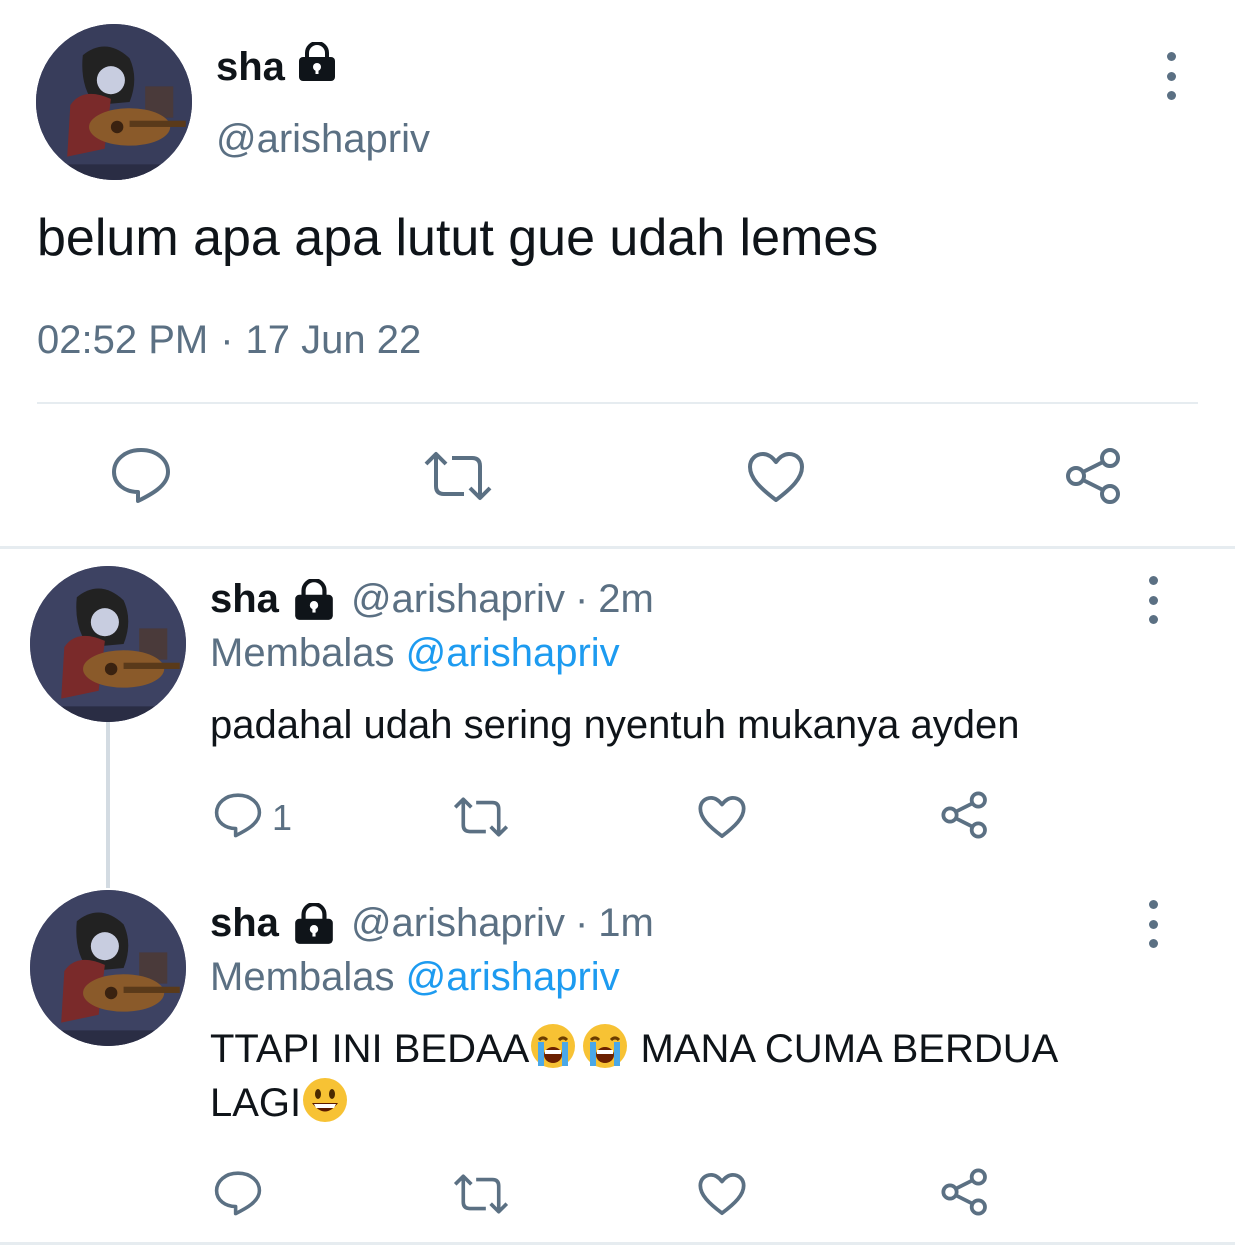 Image resolution: width=1235 pixels, height=1245 pixels. Describe the element at coordinates (123, 340) in the screenshot. I see `tweet-time: 02:52 PM` at that location.